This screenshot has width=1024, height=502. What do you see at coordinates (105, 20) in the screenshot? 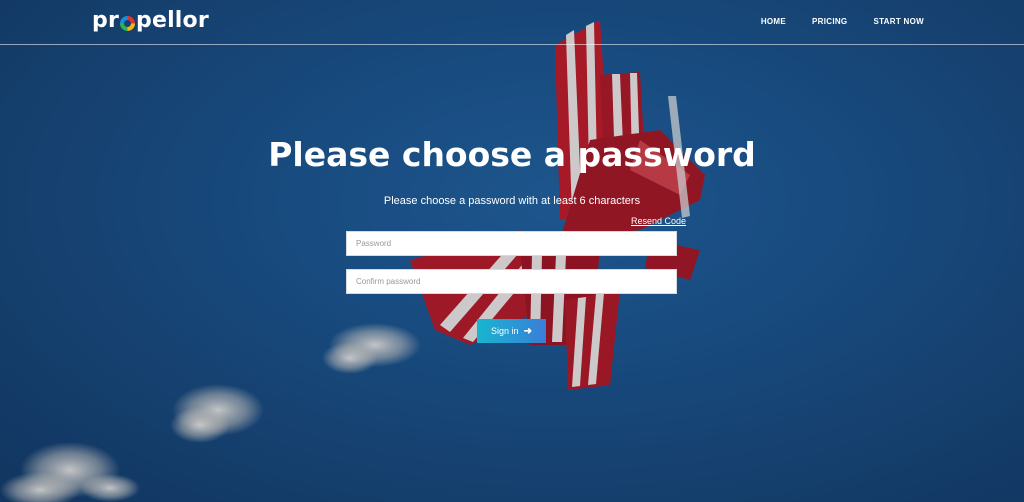
I see `brand-name-prefix: pr` at bounding box center [105, 20].